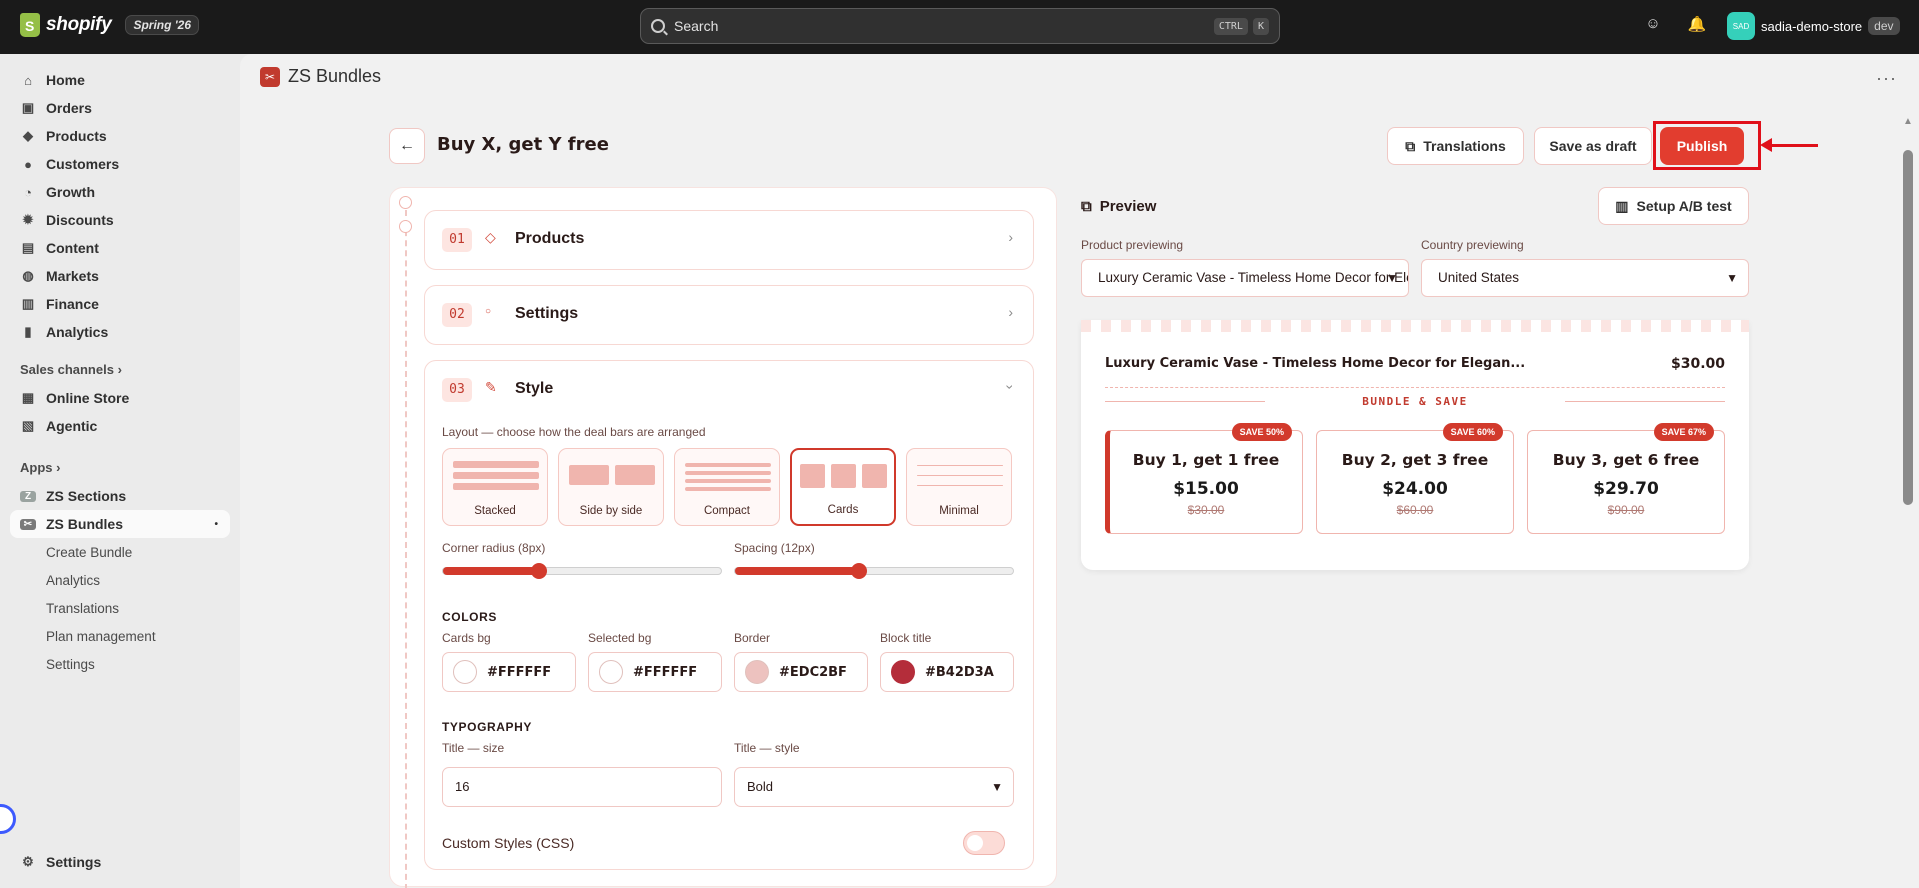  I want to click on country-preview-select: United States ▼, so click(1585, 278).